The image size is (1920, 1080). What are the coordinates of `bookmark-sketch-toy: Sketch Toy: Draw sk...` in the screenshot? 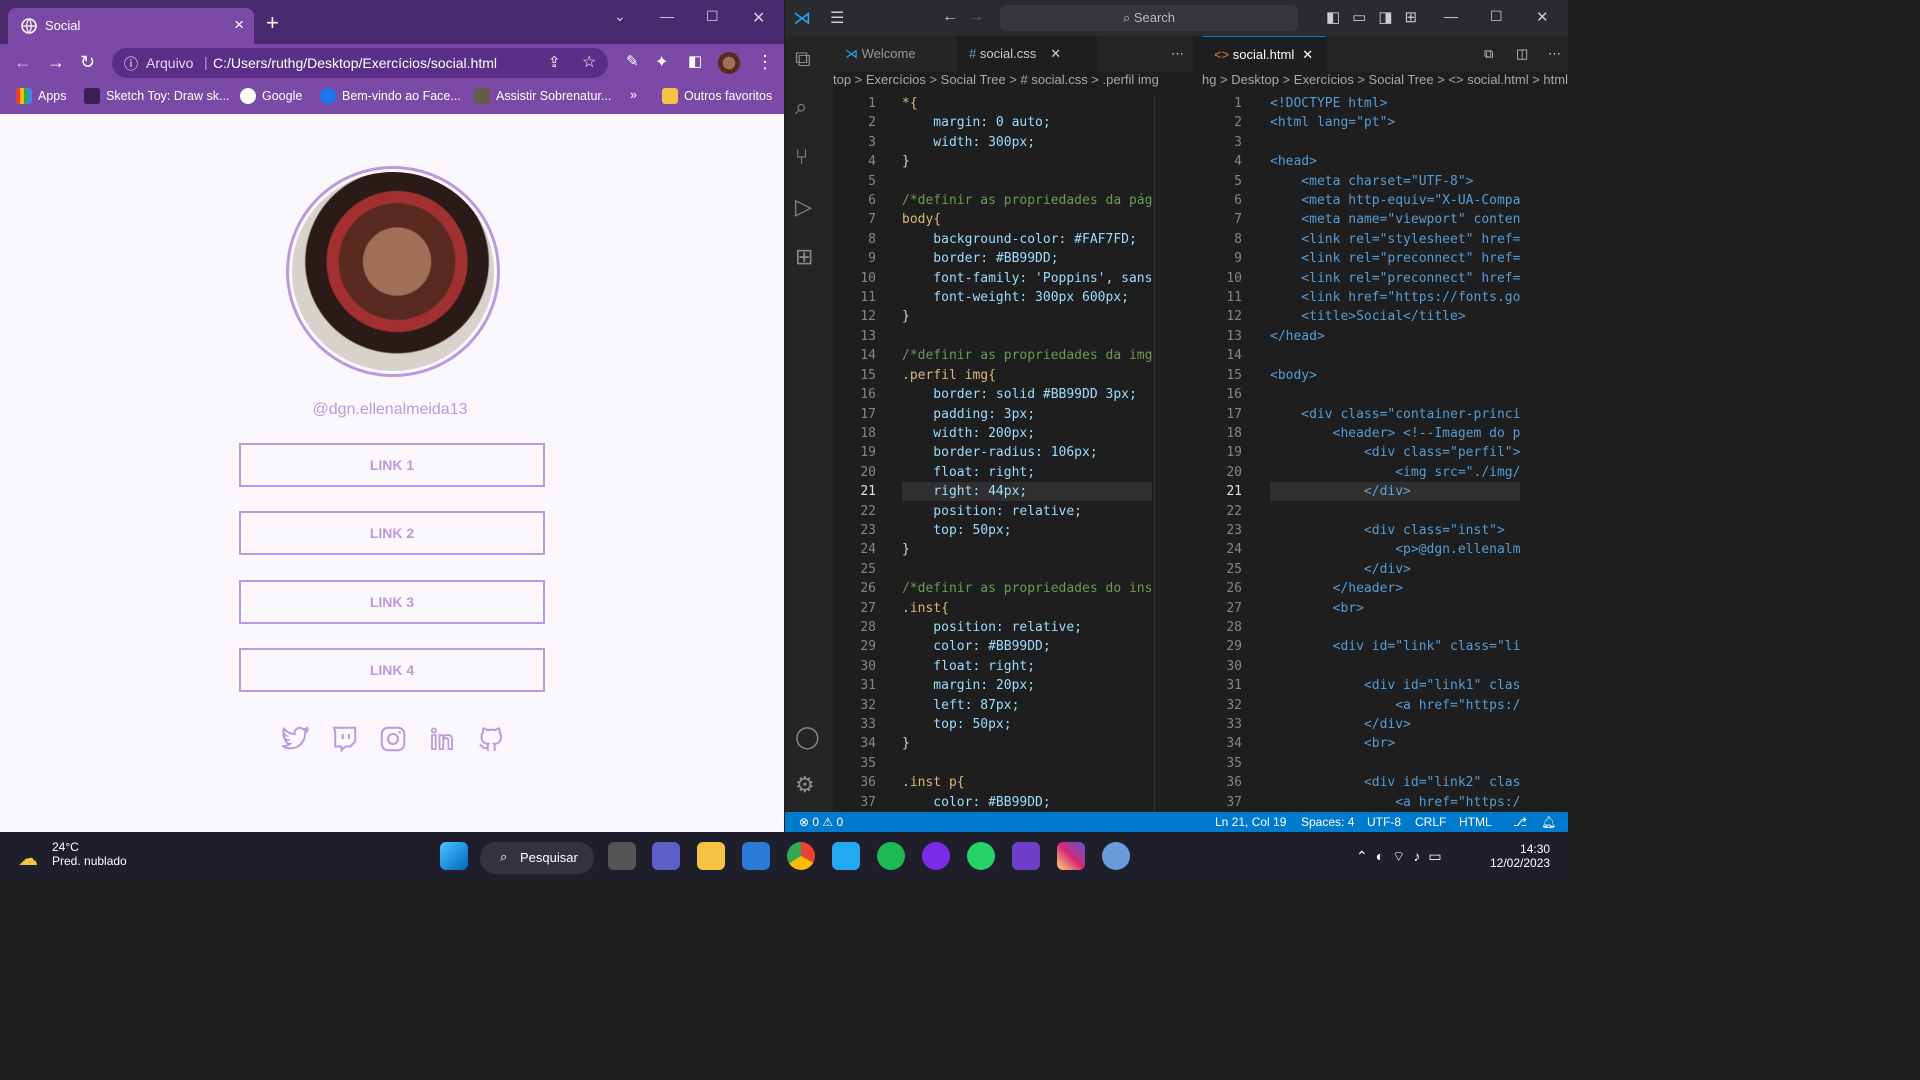 It's located at (156, 96).